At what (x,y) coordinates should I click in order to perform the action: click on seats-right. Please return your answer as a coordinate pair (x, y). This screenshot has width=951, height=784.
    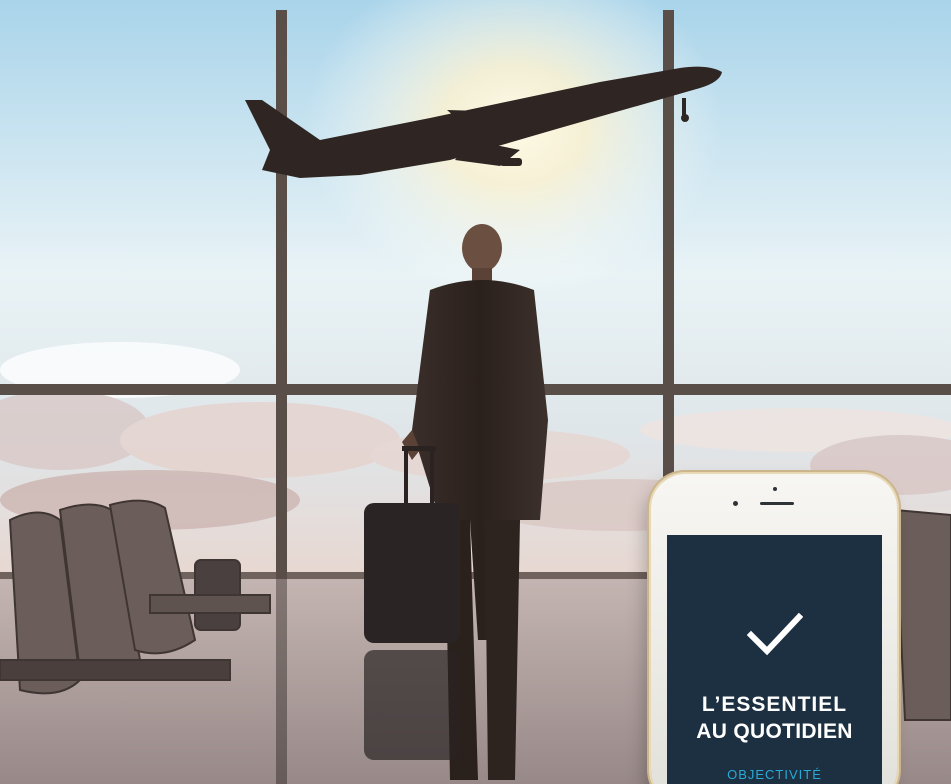
    Looking at the image, I should click on (922, 614).